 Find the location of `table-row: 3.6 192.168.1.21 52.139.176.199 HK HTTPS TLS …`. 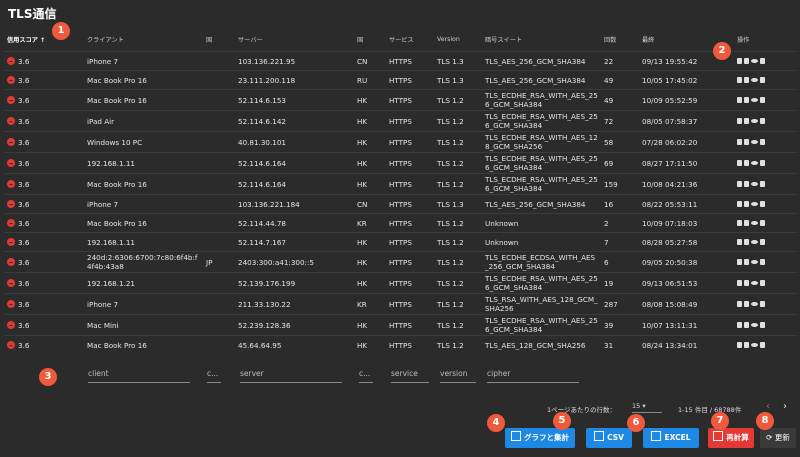

table-row: 3.6 192.168.1.21 52.139.176.199 HK HTTPS TLS … is located at coordinates (400, 283).